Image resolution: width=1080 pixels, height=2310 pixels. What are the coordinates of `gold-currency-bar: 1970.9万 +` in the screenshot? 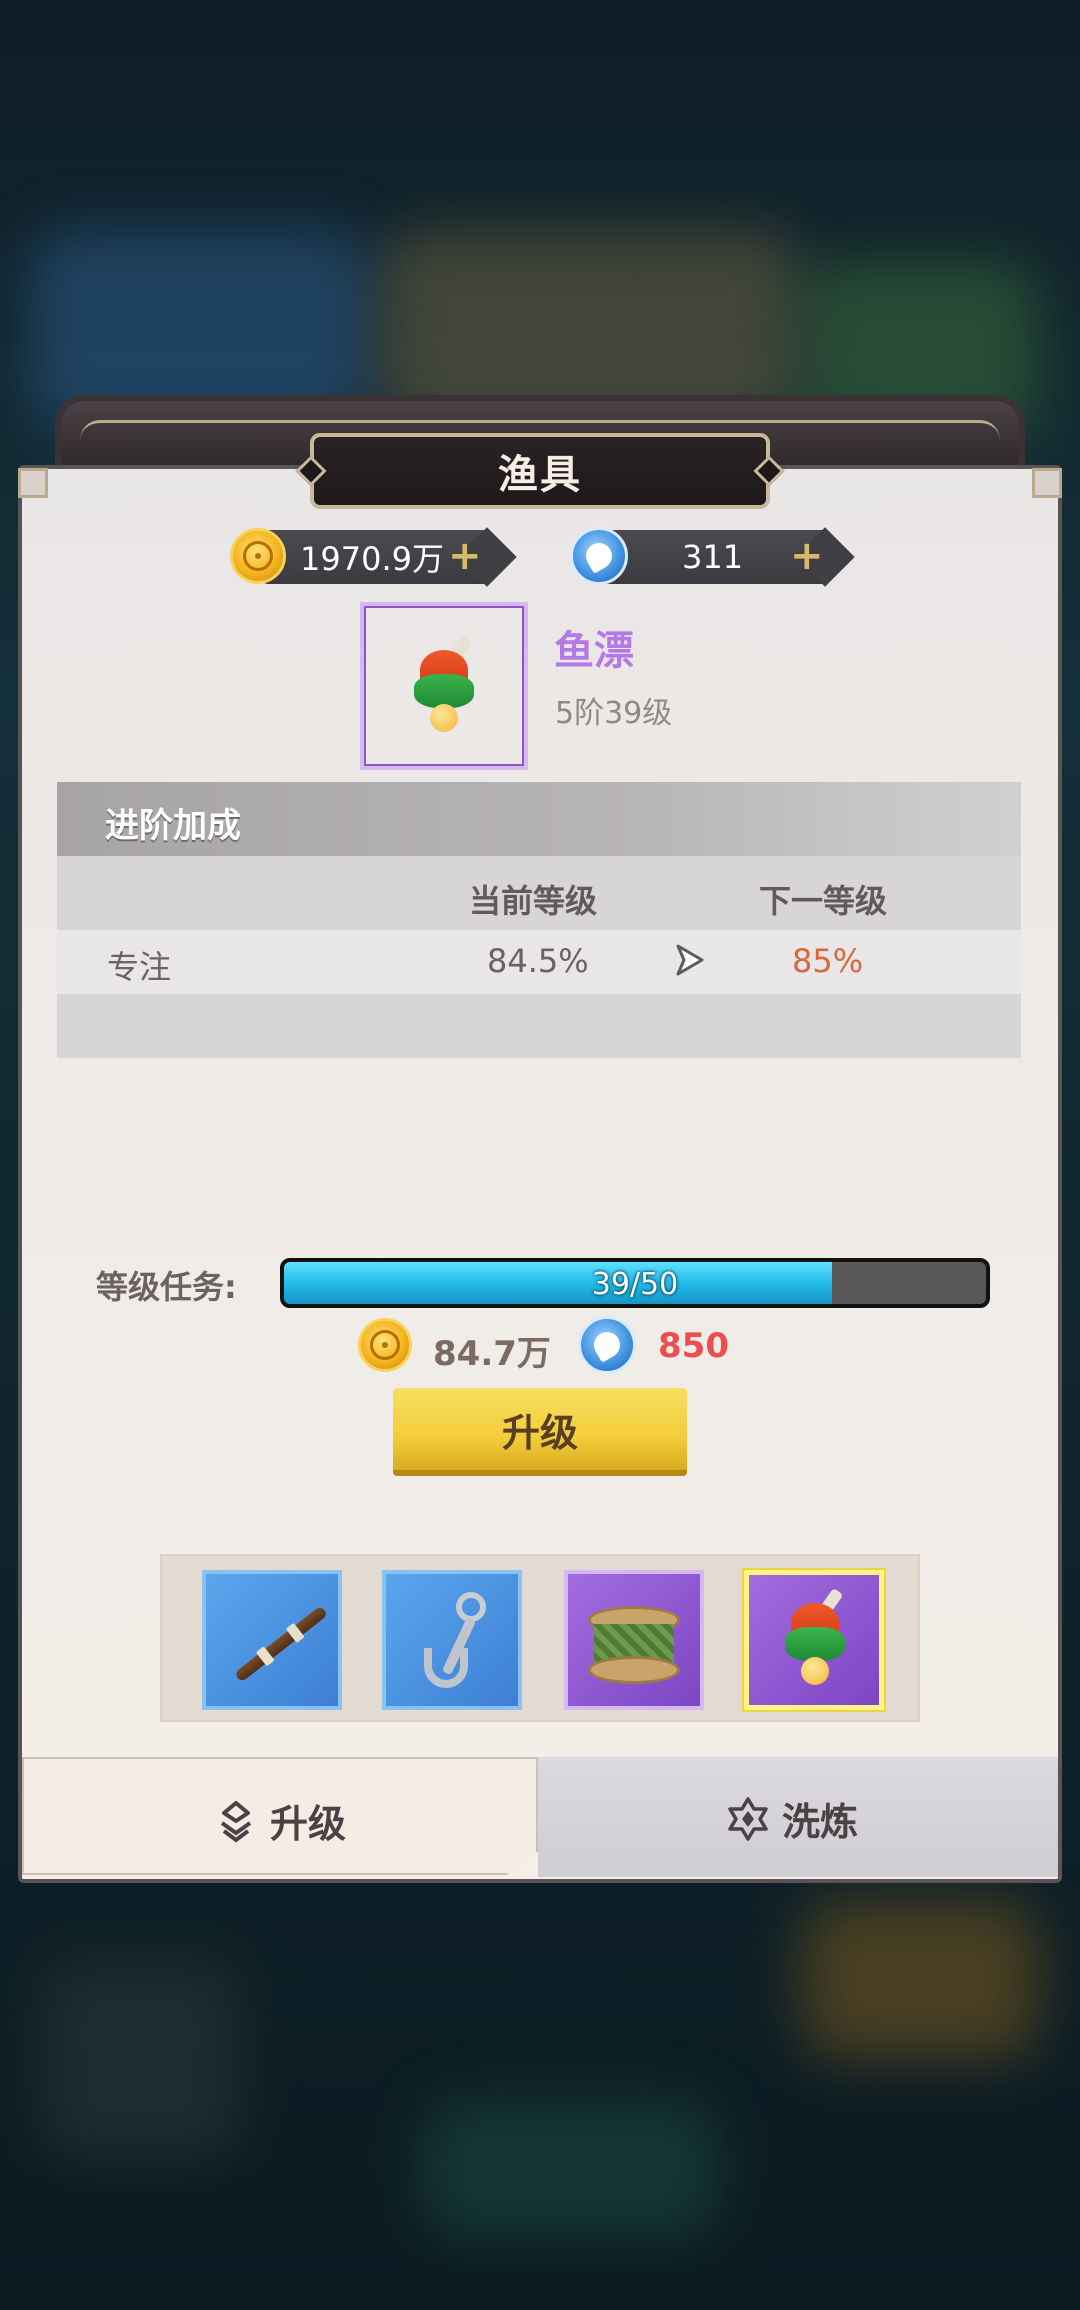 It's located at (389, 557).